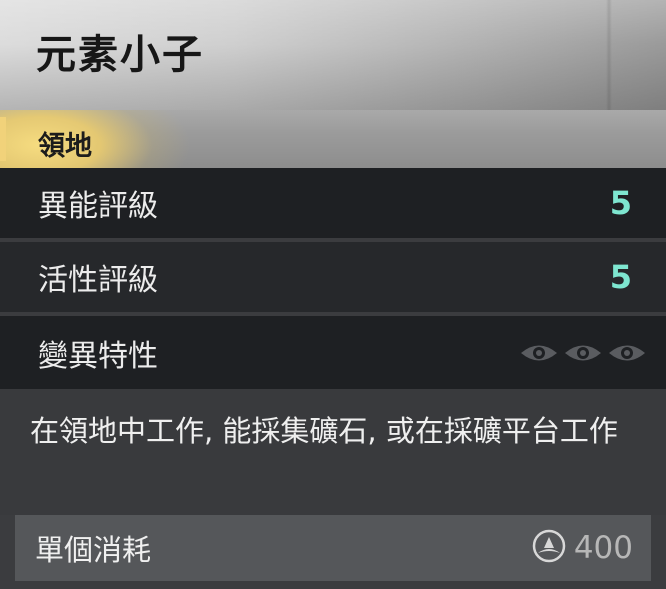  I want to click on stat-row-ability: 異能評級 5, so click(333, 203).